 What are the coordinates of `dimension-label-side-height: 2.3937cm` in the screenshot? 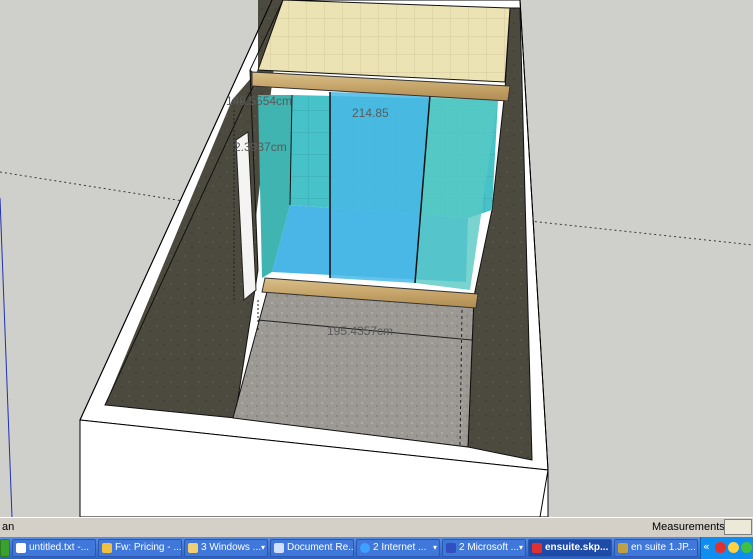 It's located at (260, 147).